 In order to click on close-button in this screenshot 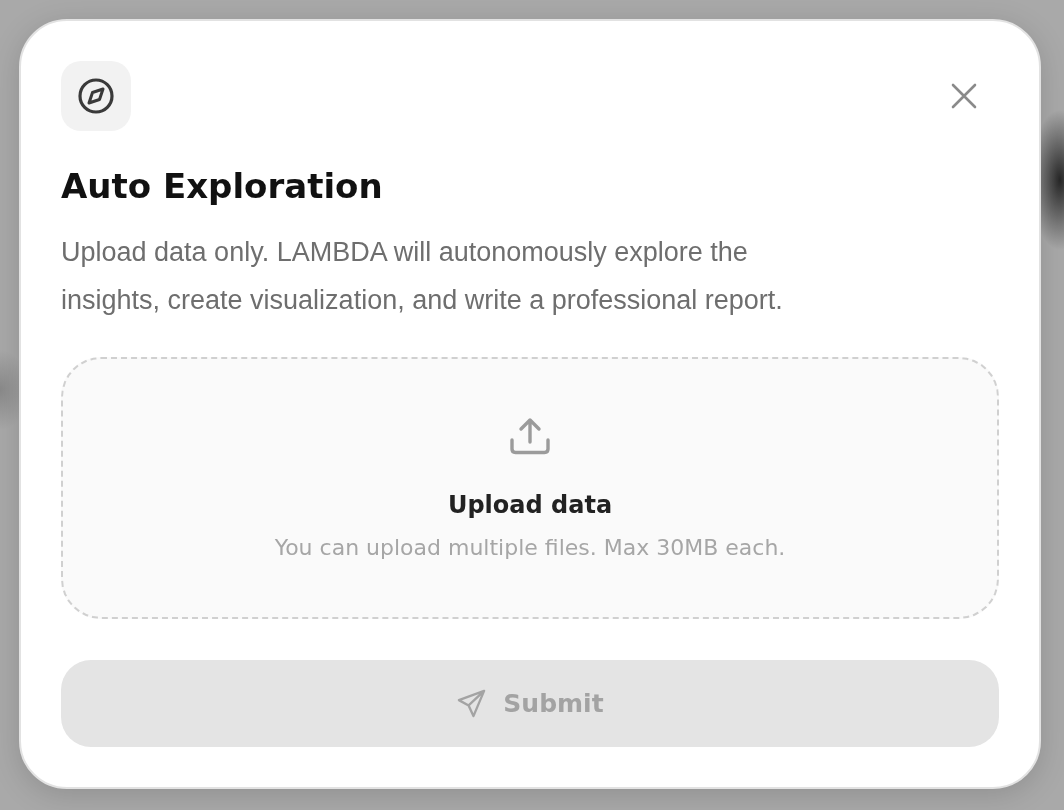, I will do `click(964, 96)`.